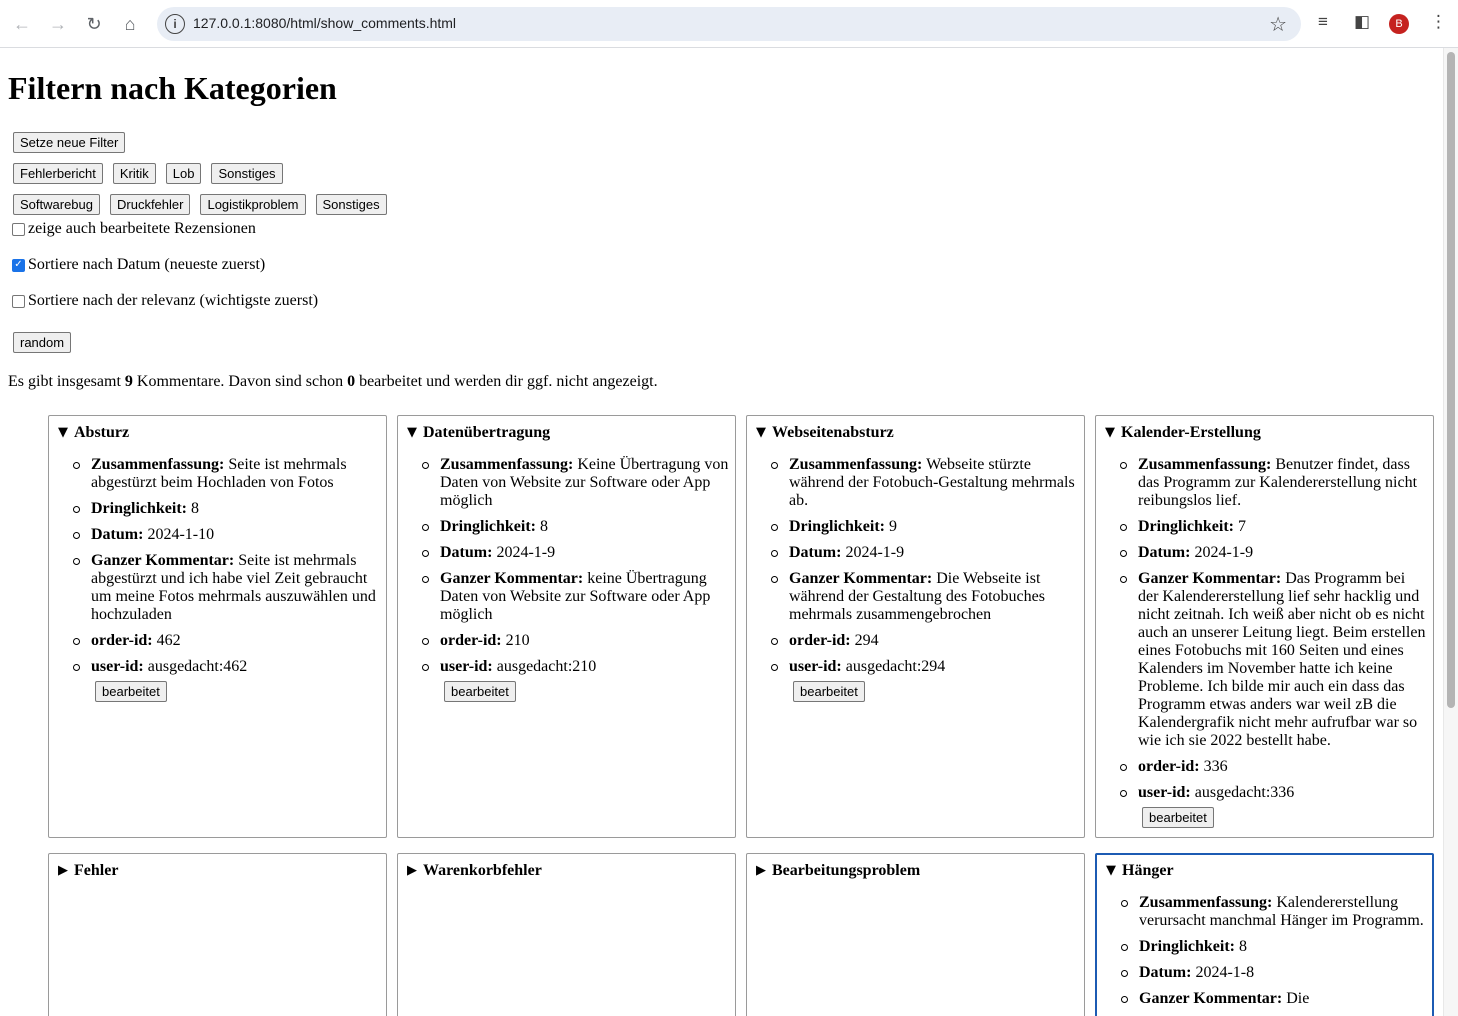  Describe the element at coordinates (920, 433) in the screenshot. I see `card-summary-toggle: ▼ Webseitenabsturz` at that location.